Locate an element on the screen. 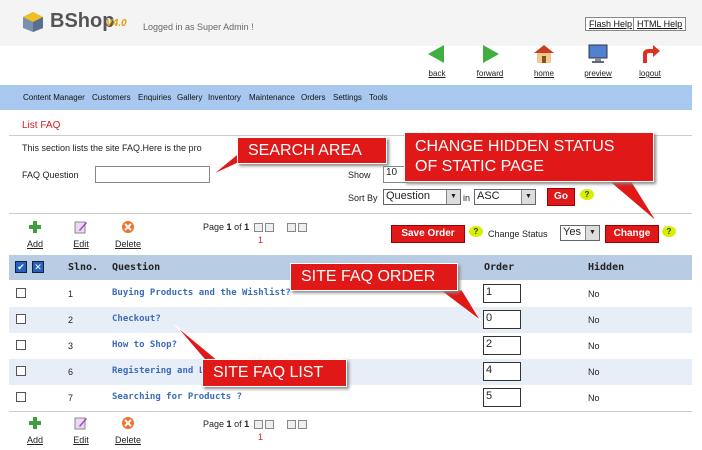 This screenshot has height=450, width=702. callout-site-faq-order: SITE FAQ ORDER is located at coordinates (374, 277).